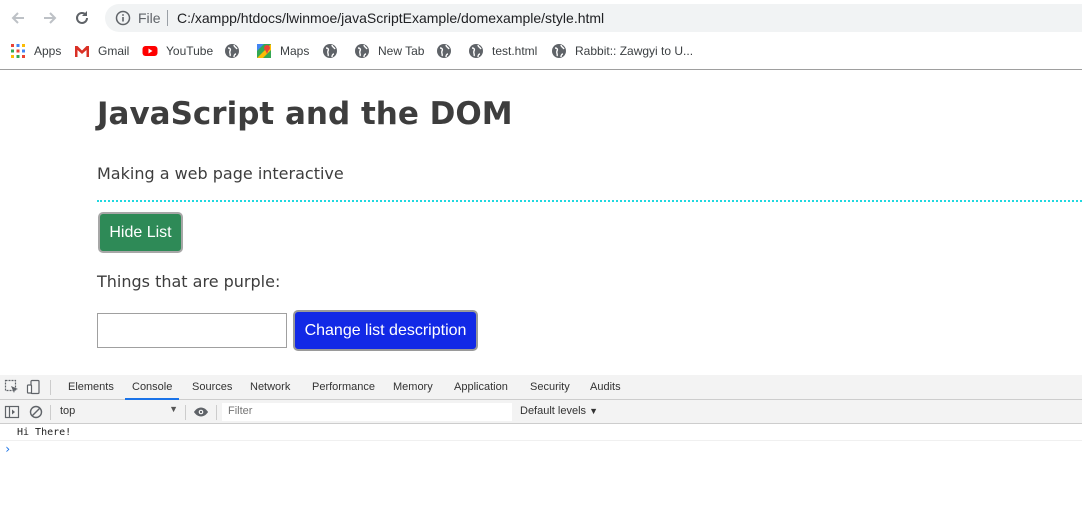  What do you see at coordinates (190, 51) in the screenshot?
I see `bookmark-label: YouTube` at bounding box center [190, 51].